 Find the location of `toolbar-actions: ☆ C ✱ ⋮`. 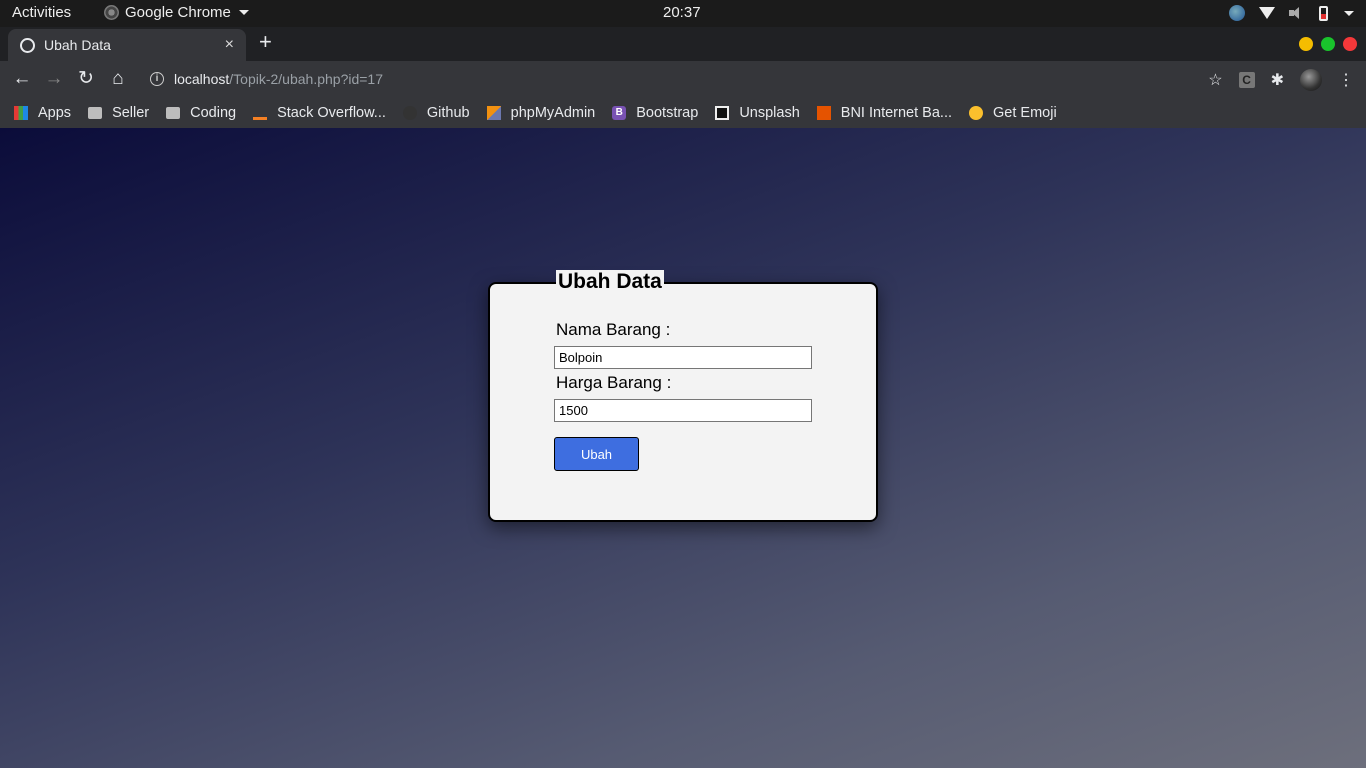

toolbar-actions: ☆ C ✱ ⋮ is located at coordinates (1281, 80).